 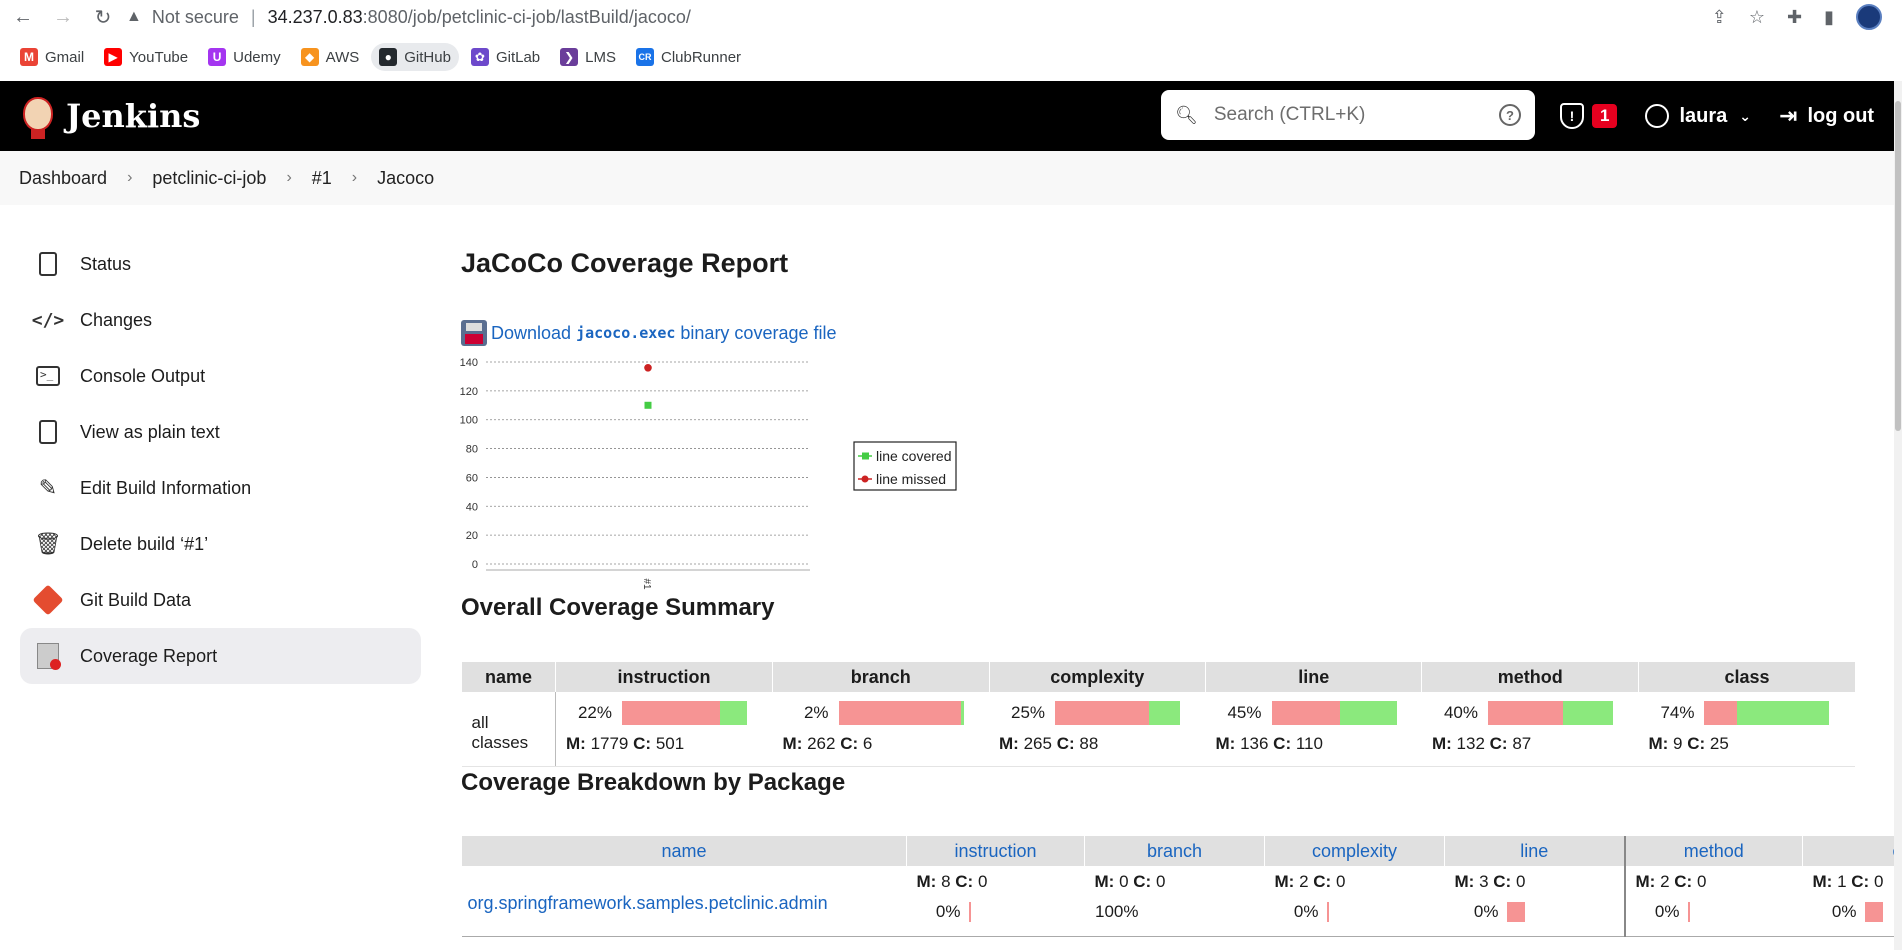 I want to click on security-shield-icon: !, so click(x=1572, y=116).